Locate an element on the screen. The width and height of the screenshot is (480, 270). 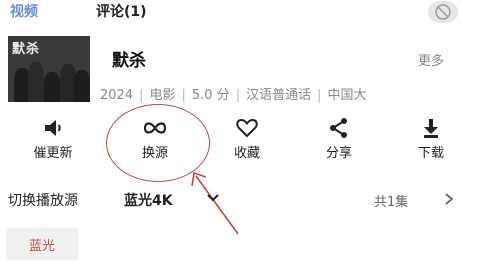
request-update-button: 催更新 is located at coordinates (53, 138).